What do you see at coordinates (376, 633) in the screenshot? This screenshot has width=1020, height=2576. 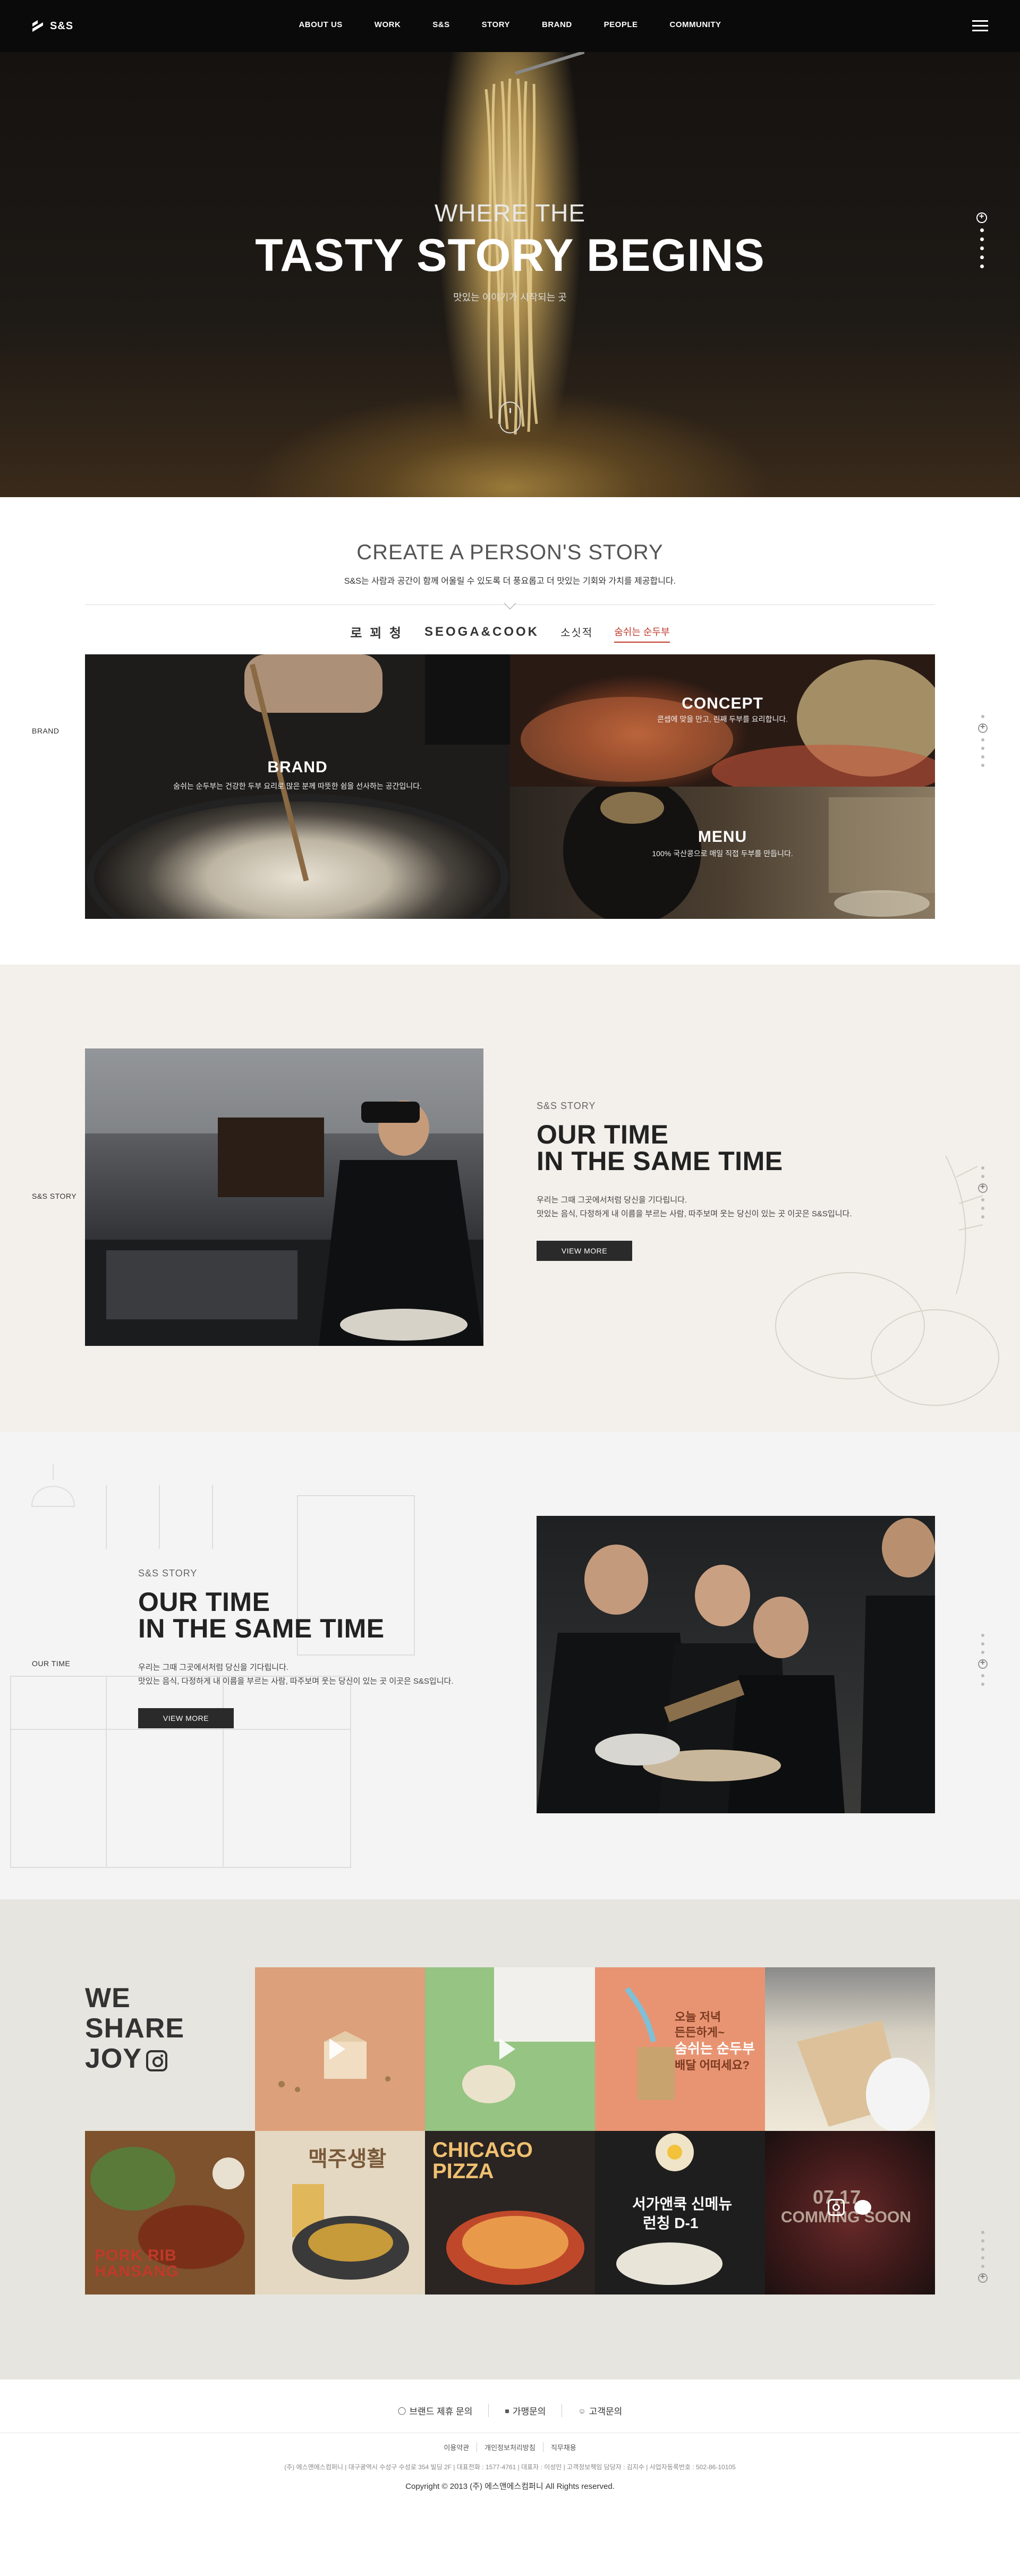 I see `tab-rokkcheong: 로 꾀 청` at bounding box center [376, 633].